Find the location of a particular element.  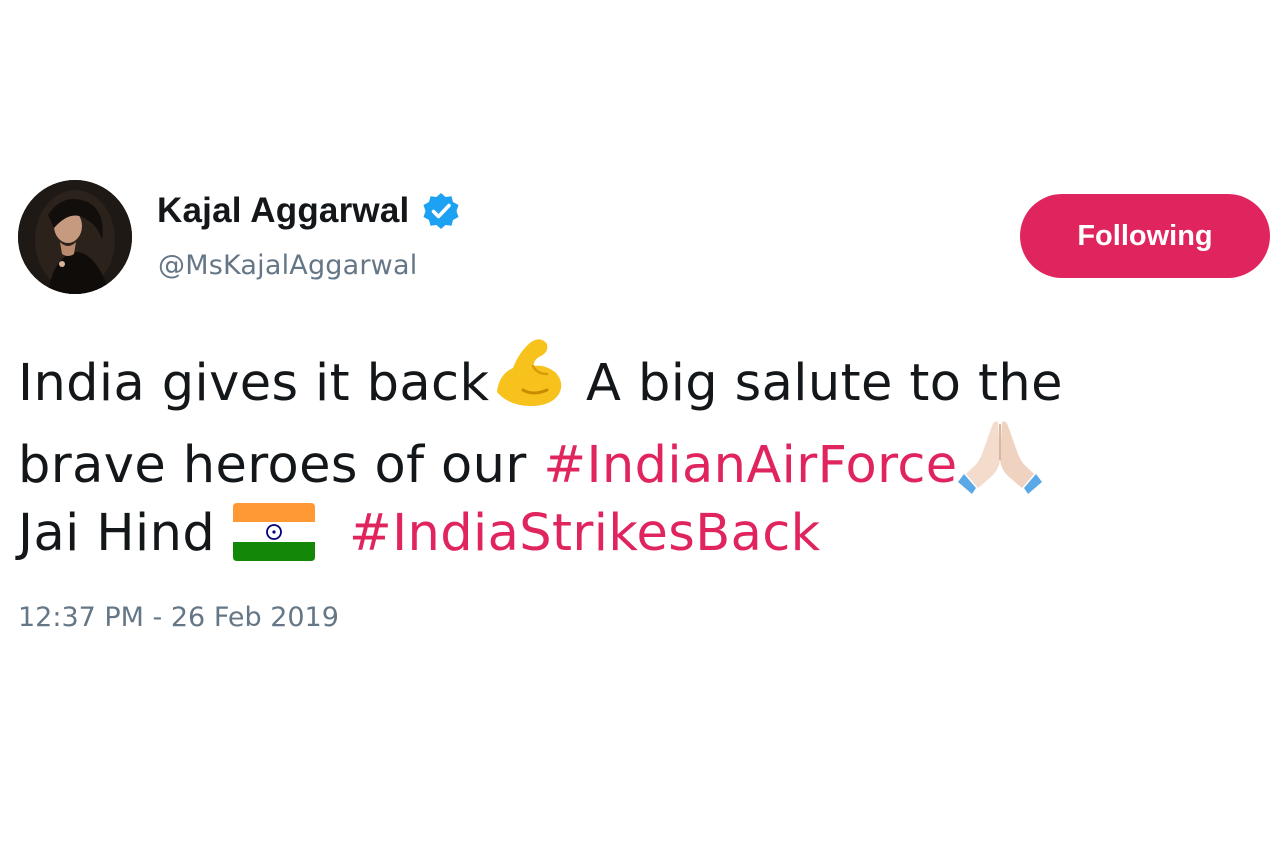

avatar is located at coordinates (75, 237).